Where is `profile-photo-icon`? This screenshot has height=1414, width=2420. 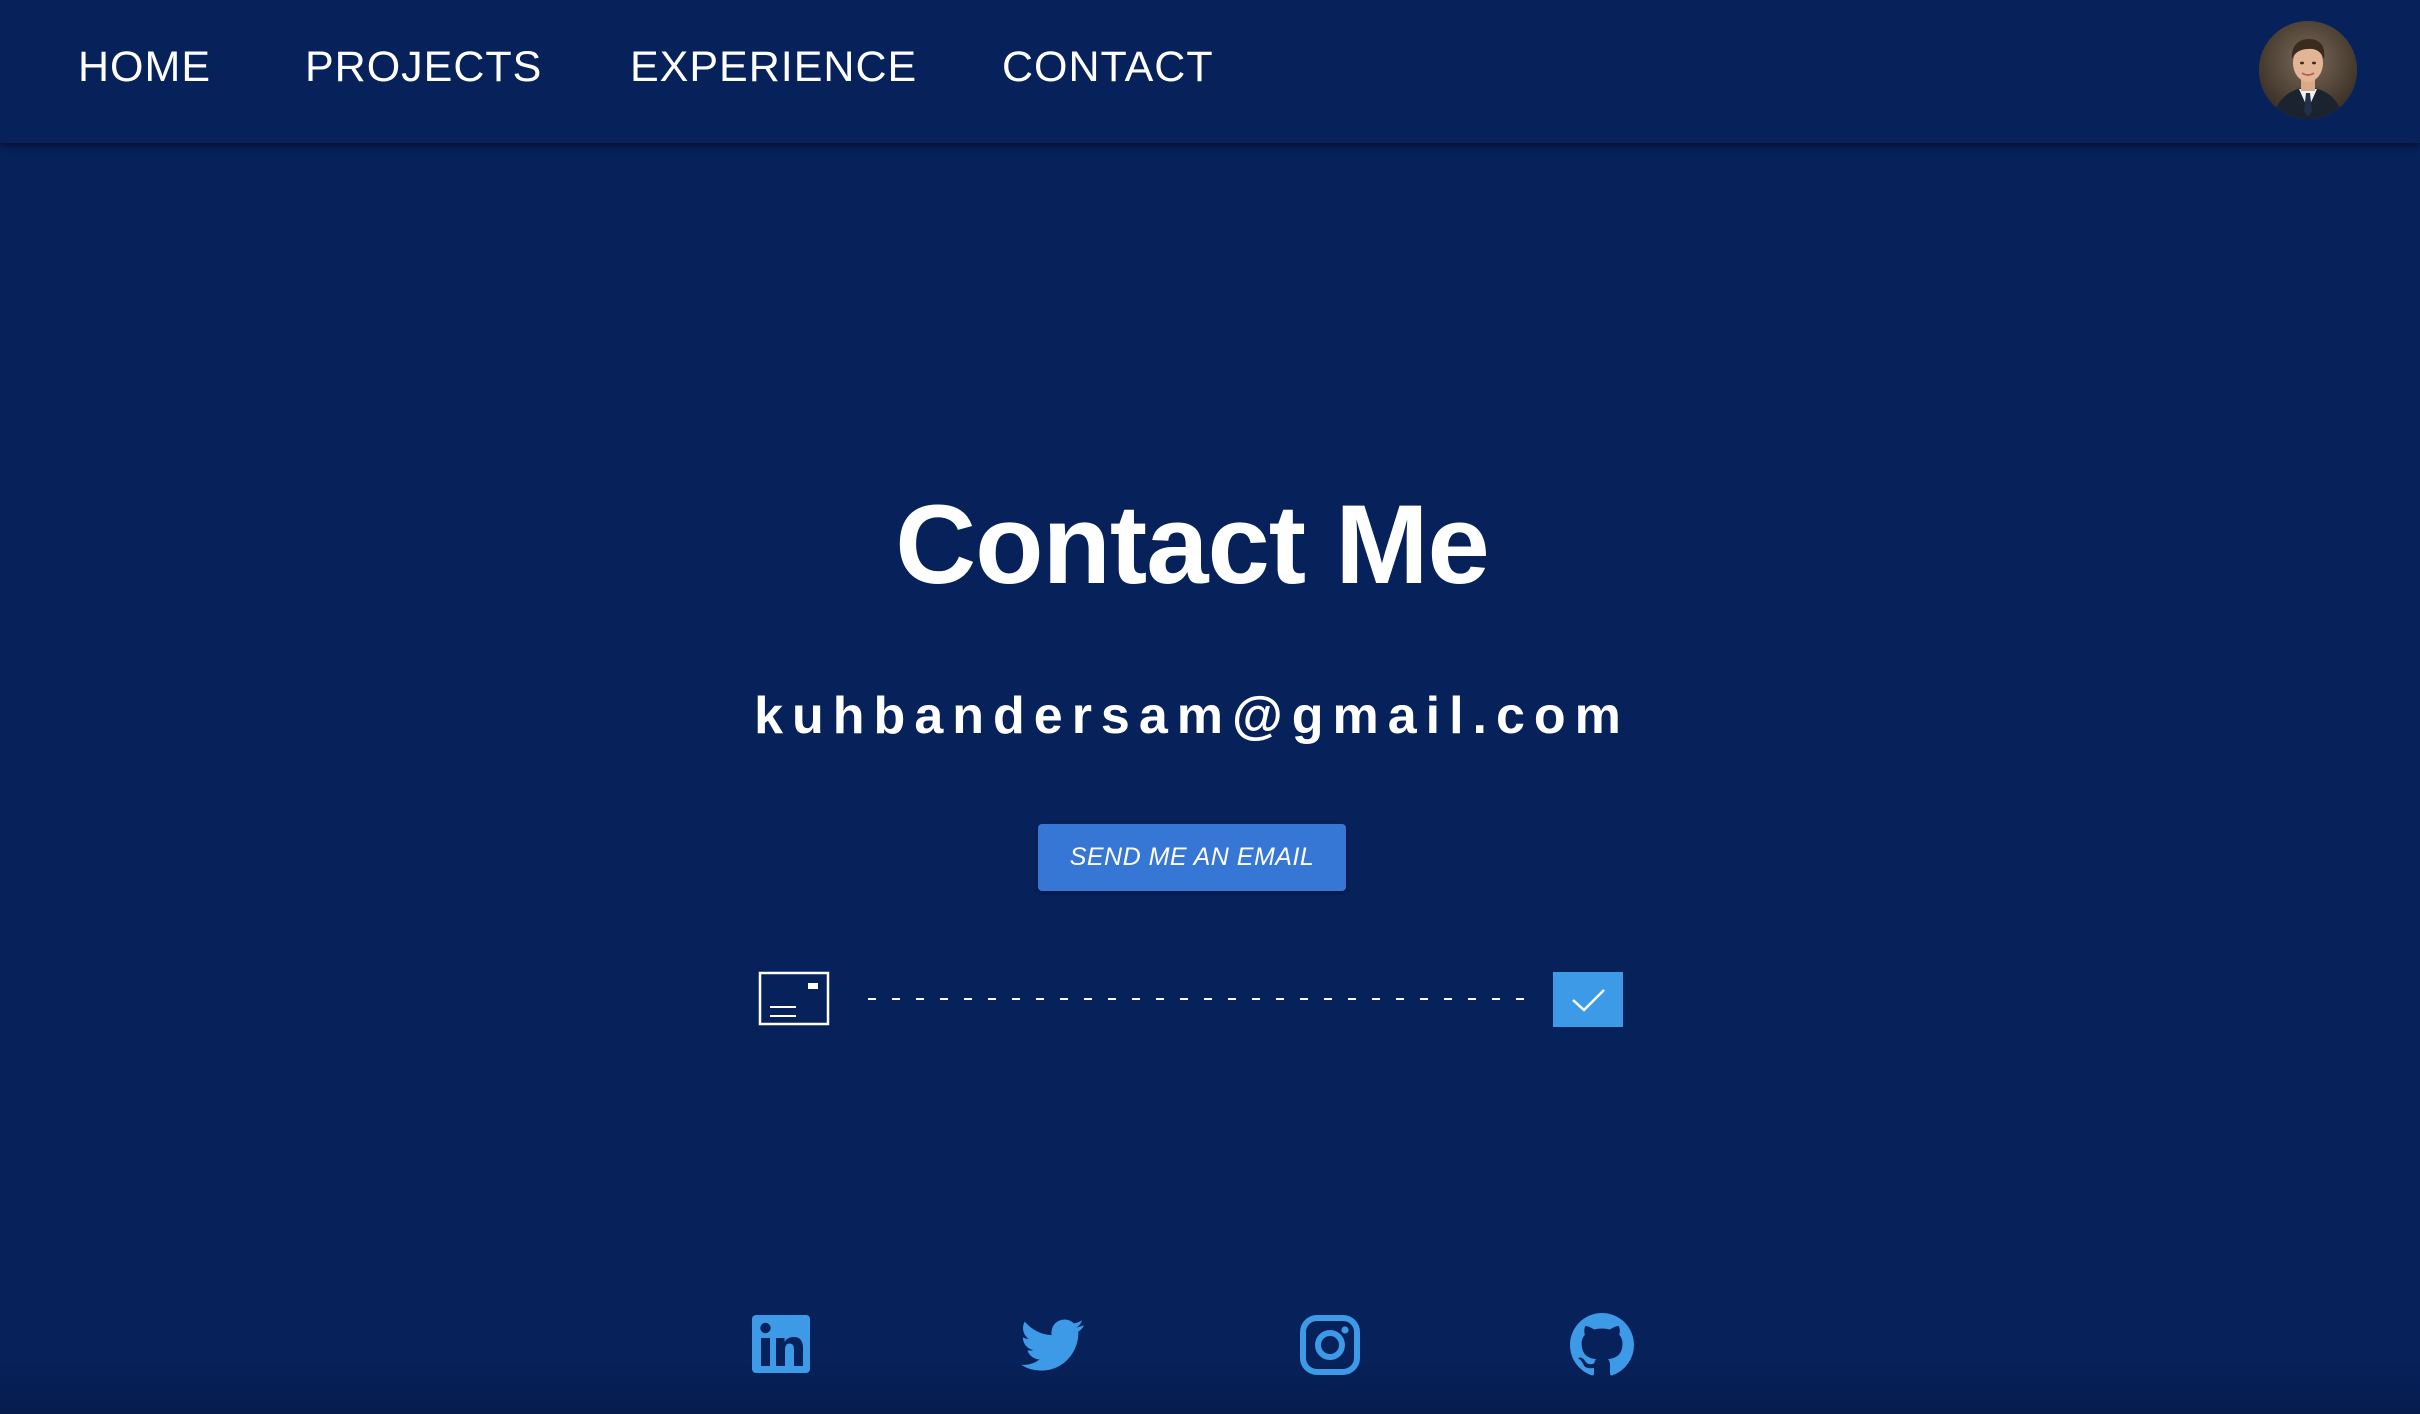
profile-photo-icon is located at coordinates (2308, 70).